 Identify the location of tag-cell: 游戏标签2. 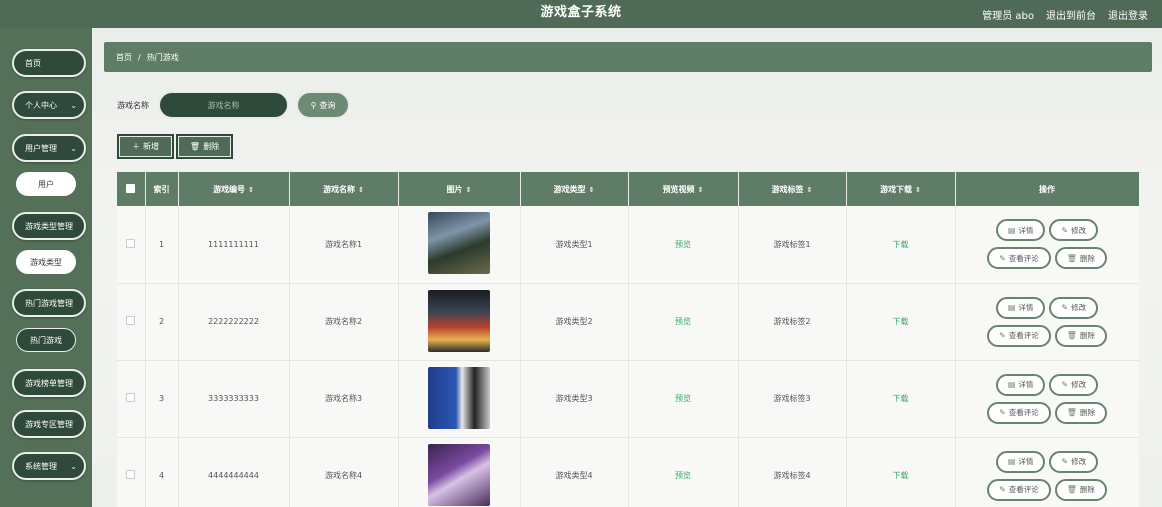
(792, 322).